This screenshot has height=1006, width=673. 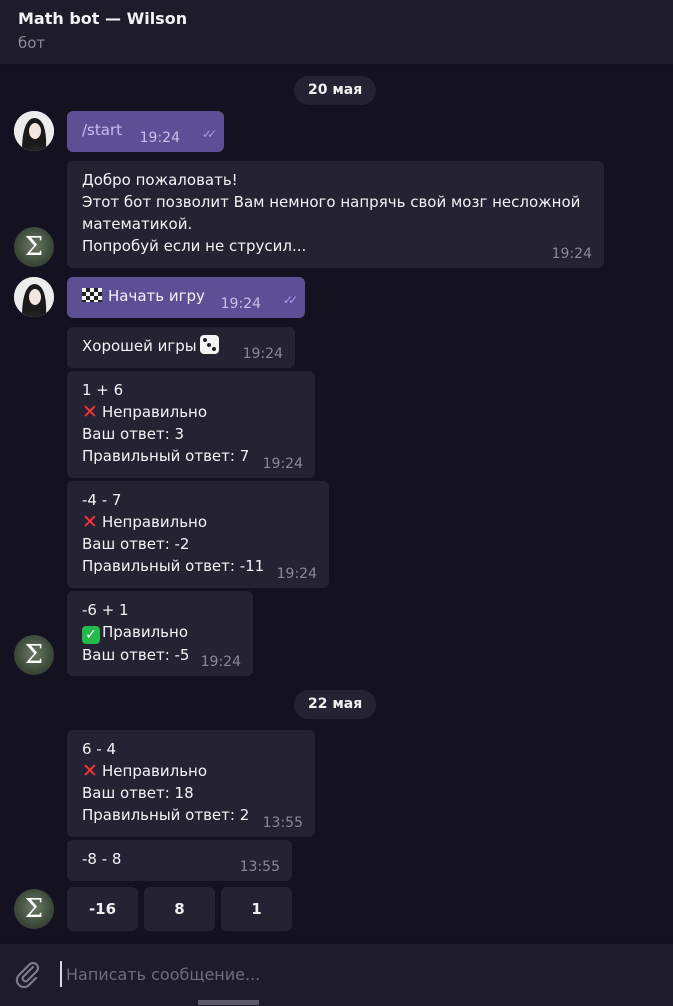 What do you see at coordinates (92, 295) in the screenshot?
I see `chequered-flag-icon` at bounding box center [92, 295].